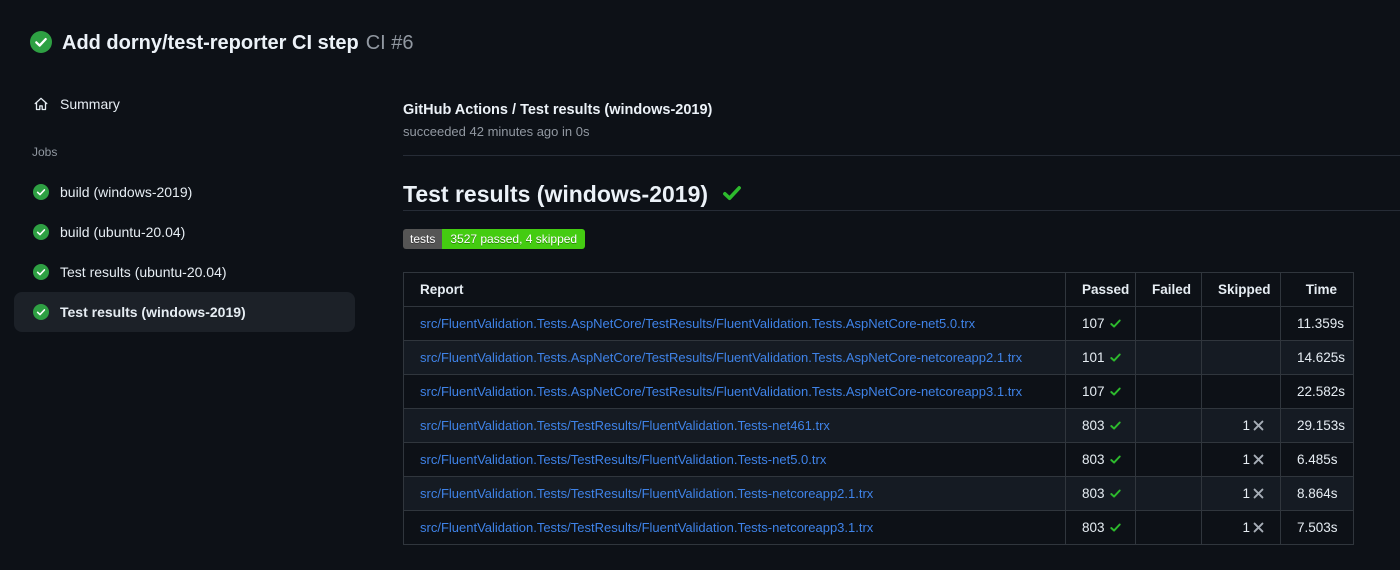 This screenshot has height=570, width=1400. What do you see at coordinates (732, 193) in the screenshot?
I see `heading-check-icon` at bounding box center [732, 193].